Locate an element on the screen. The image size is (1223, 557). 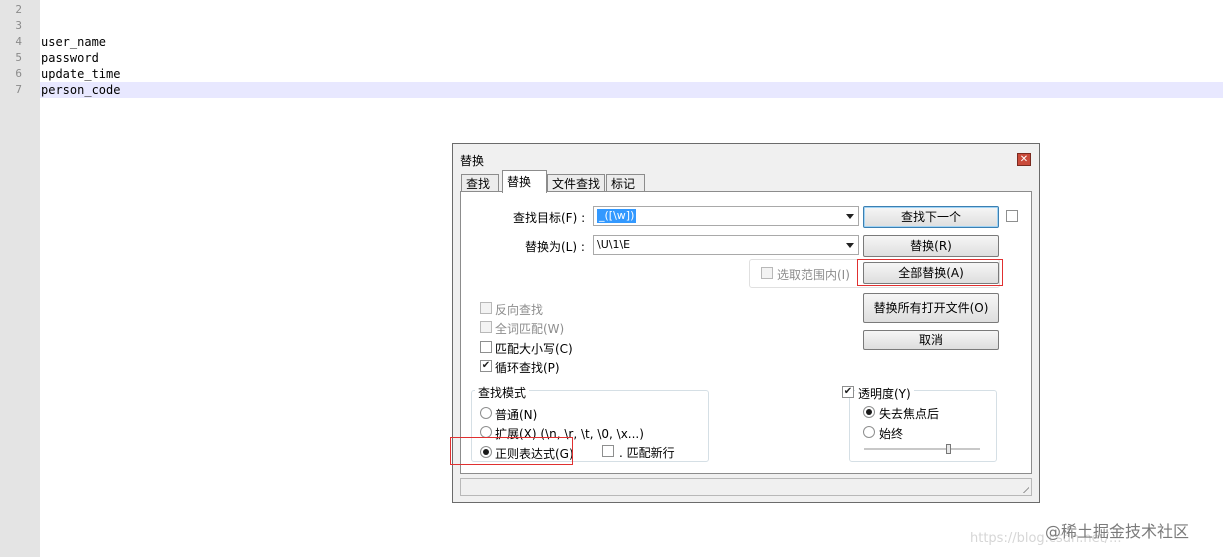
find-what-combo: _([\w]) is located at coordinates (726, 216).